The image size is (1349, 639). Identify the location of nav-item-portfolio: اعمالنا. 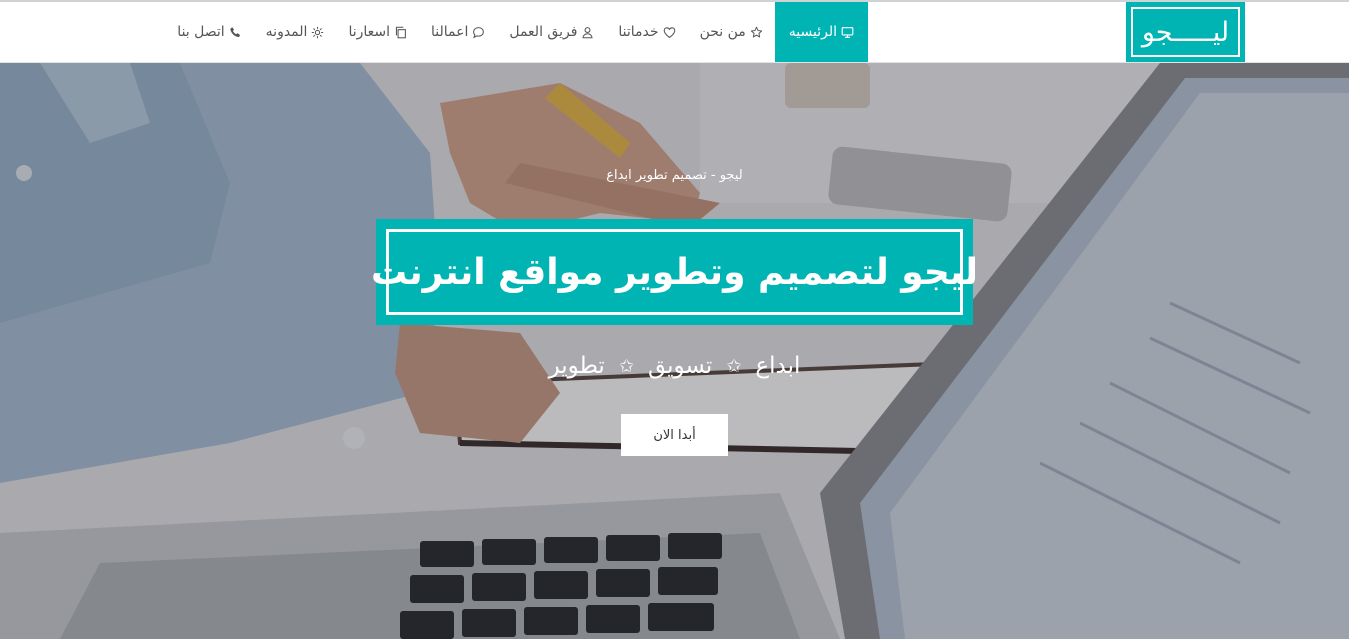
(458, 32).